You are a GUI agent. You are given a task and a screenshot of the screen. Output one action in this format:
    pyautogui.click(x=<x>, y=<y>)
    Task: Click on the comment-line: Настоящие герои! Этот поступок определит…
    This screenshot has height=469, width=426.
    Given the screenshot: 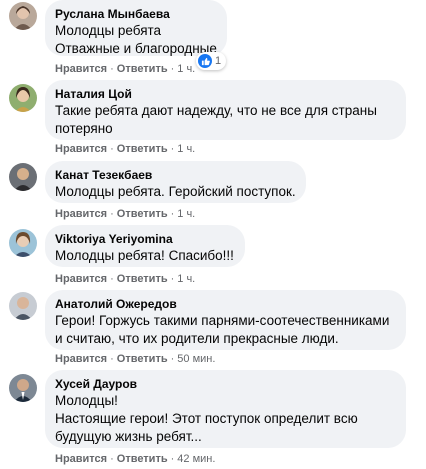 What is the action you would take?
    pyautogui.click(x=206, y=418)
    